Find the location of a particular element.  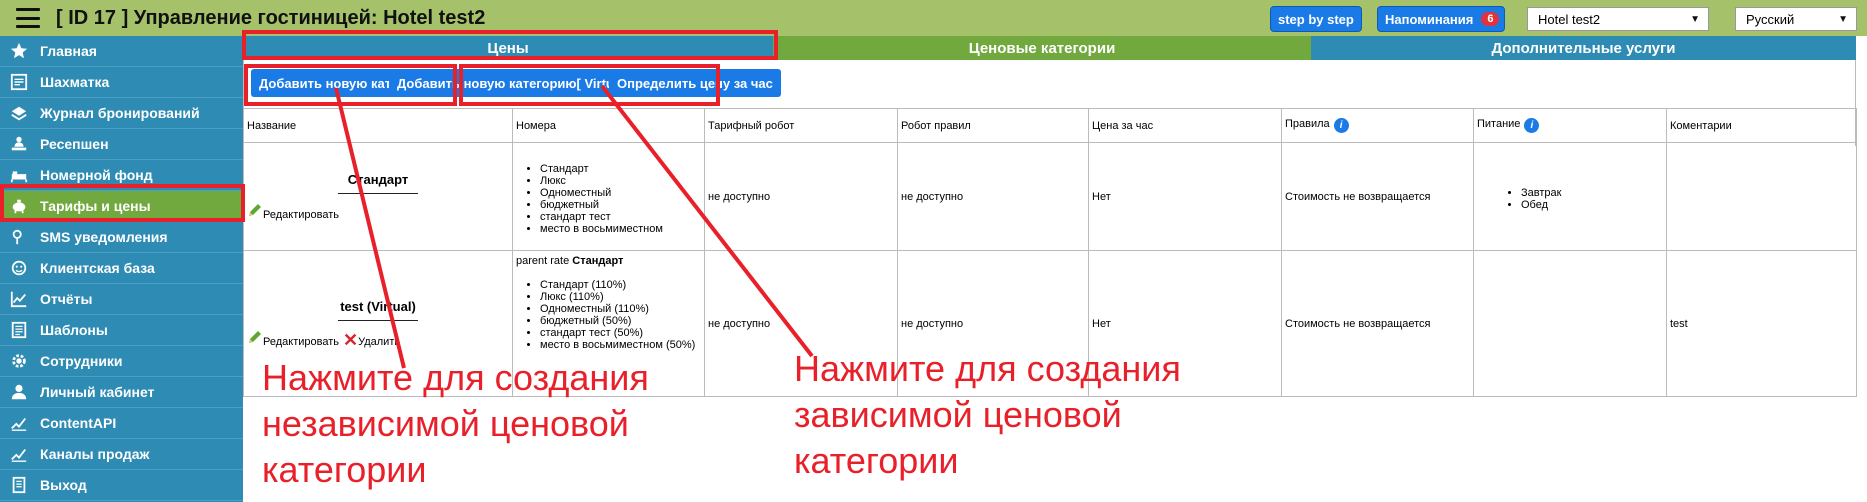

piggy-bank-icon is located at coordinates (19, 206).